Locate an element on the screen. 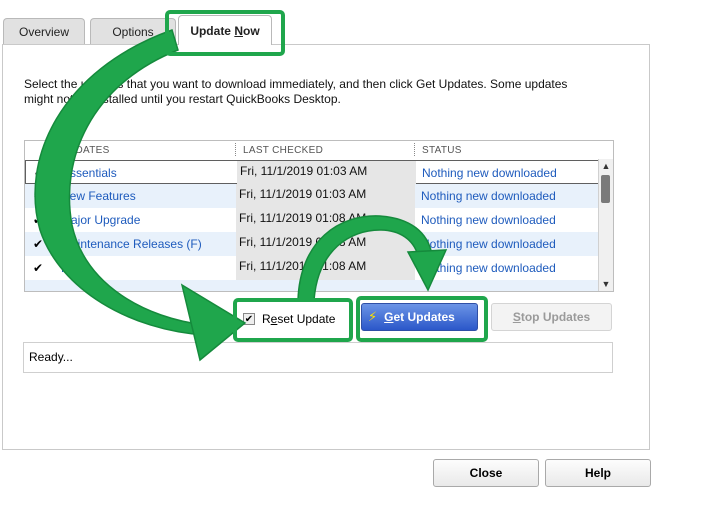 The width and height of the screenshot is (714, 532). update-name: Maintenance Releases (F) is located at coordinates (131, 244).